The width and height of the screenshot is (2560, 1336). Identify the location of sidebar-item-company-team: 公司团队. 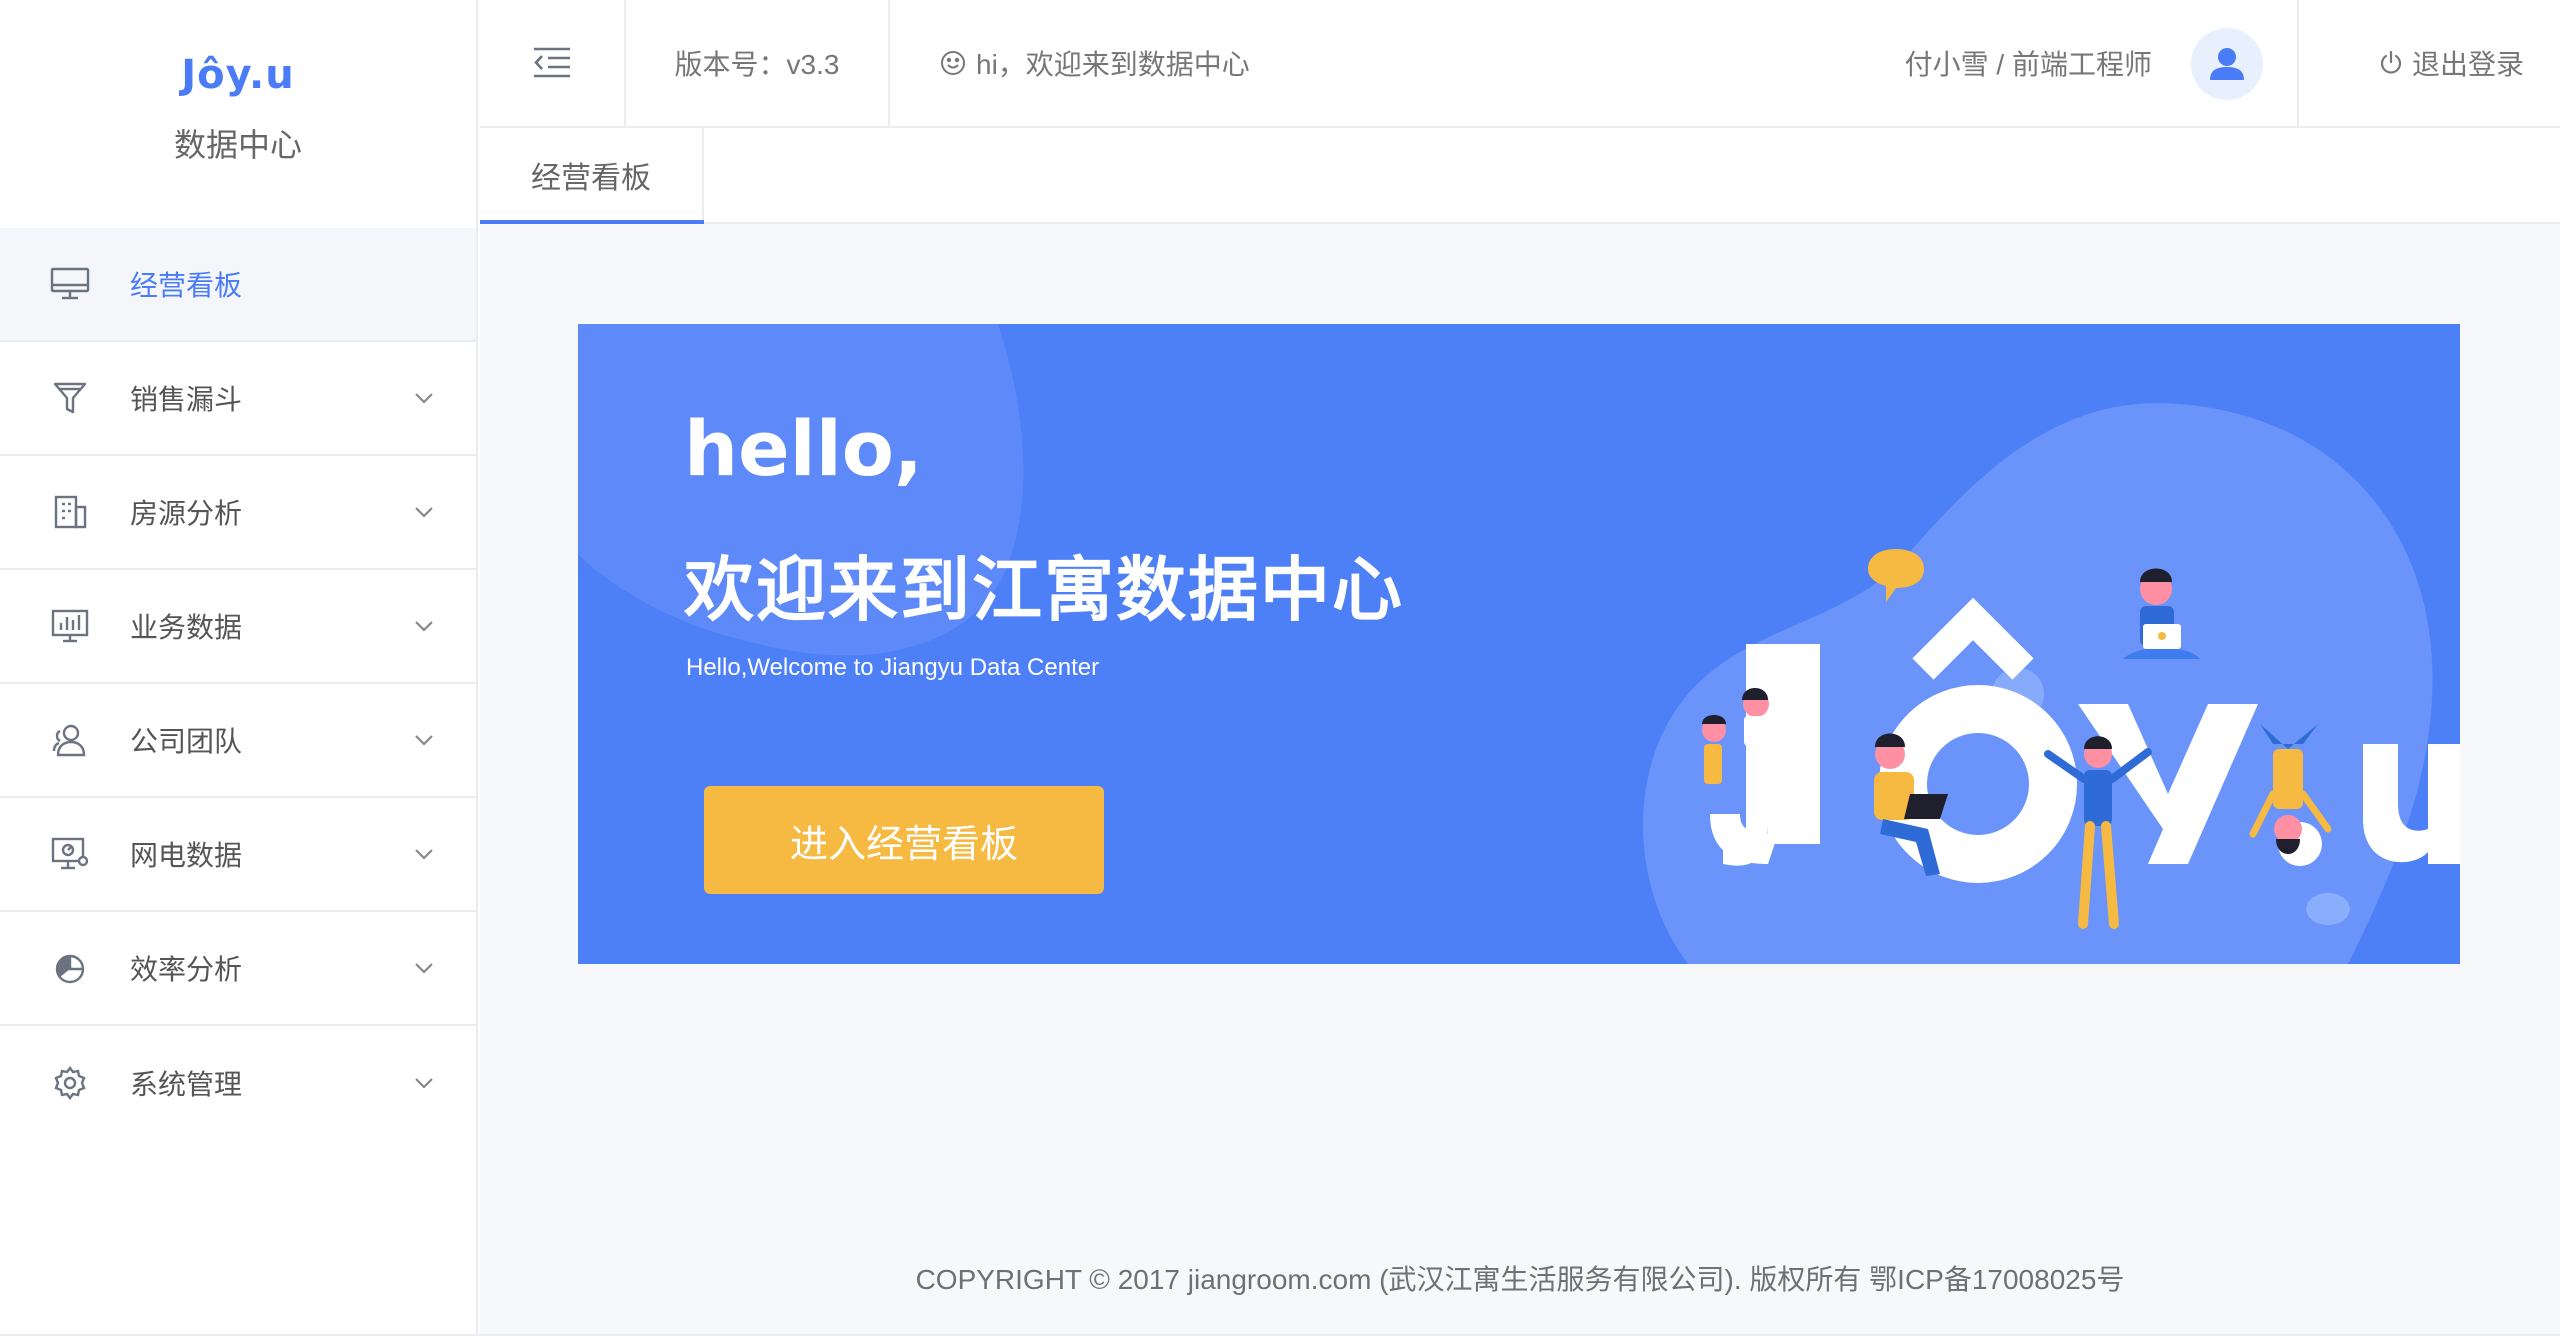
(238, 741).